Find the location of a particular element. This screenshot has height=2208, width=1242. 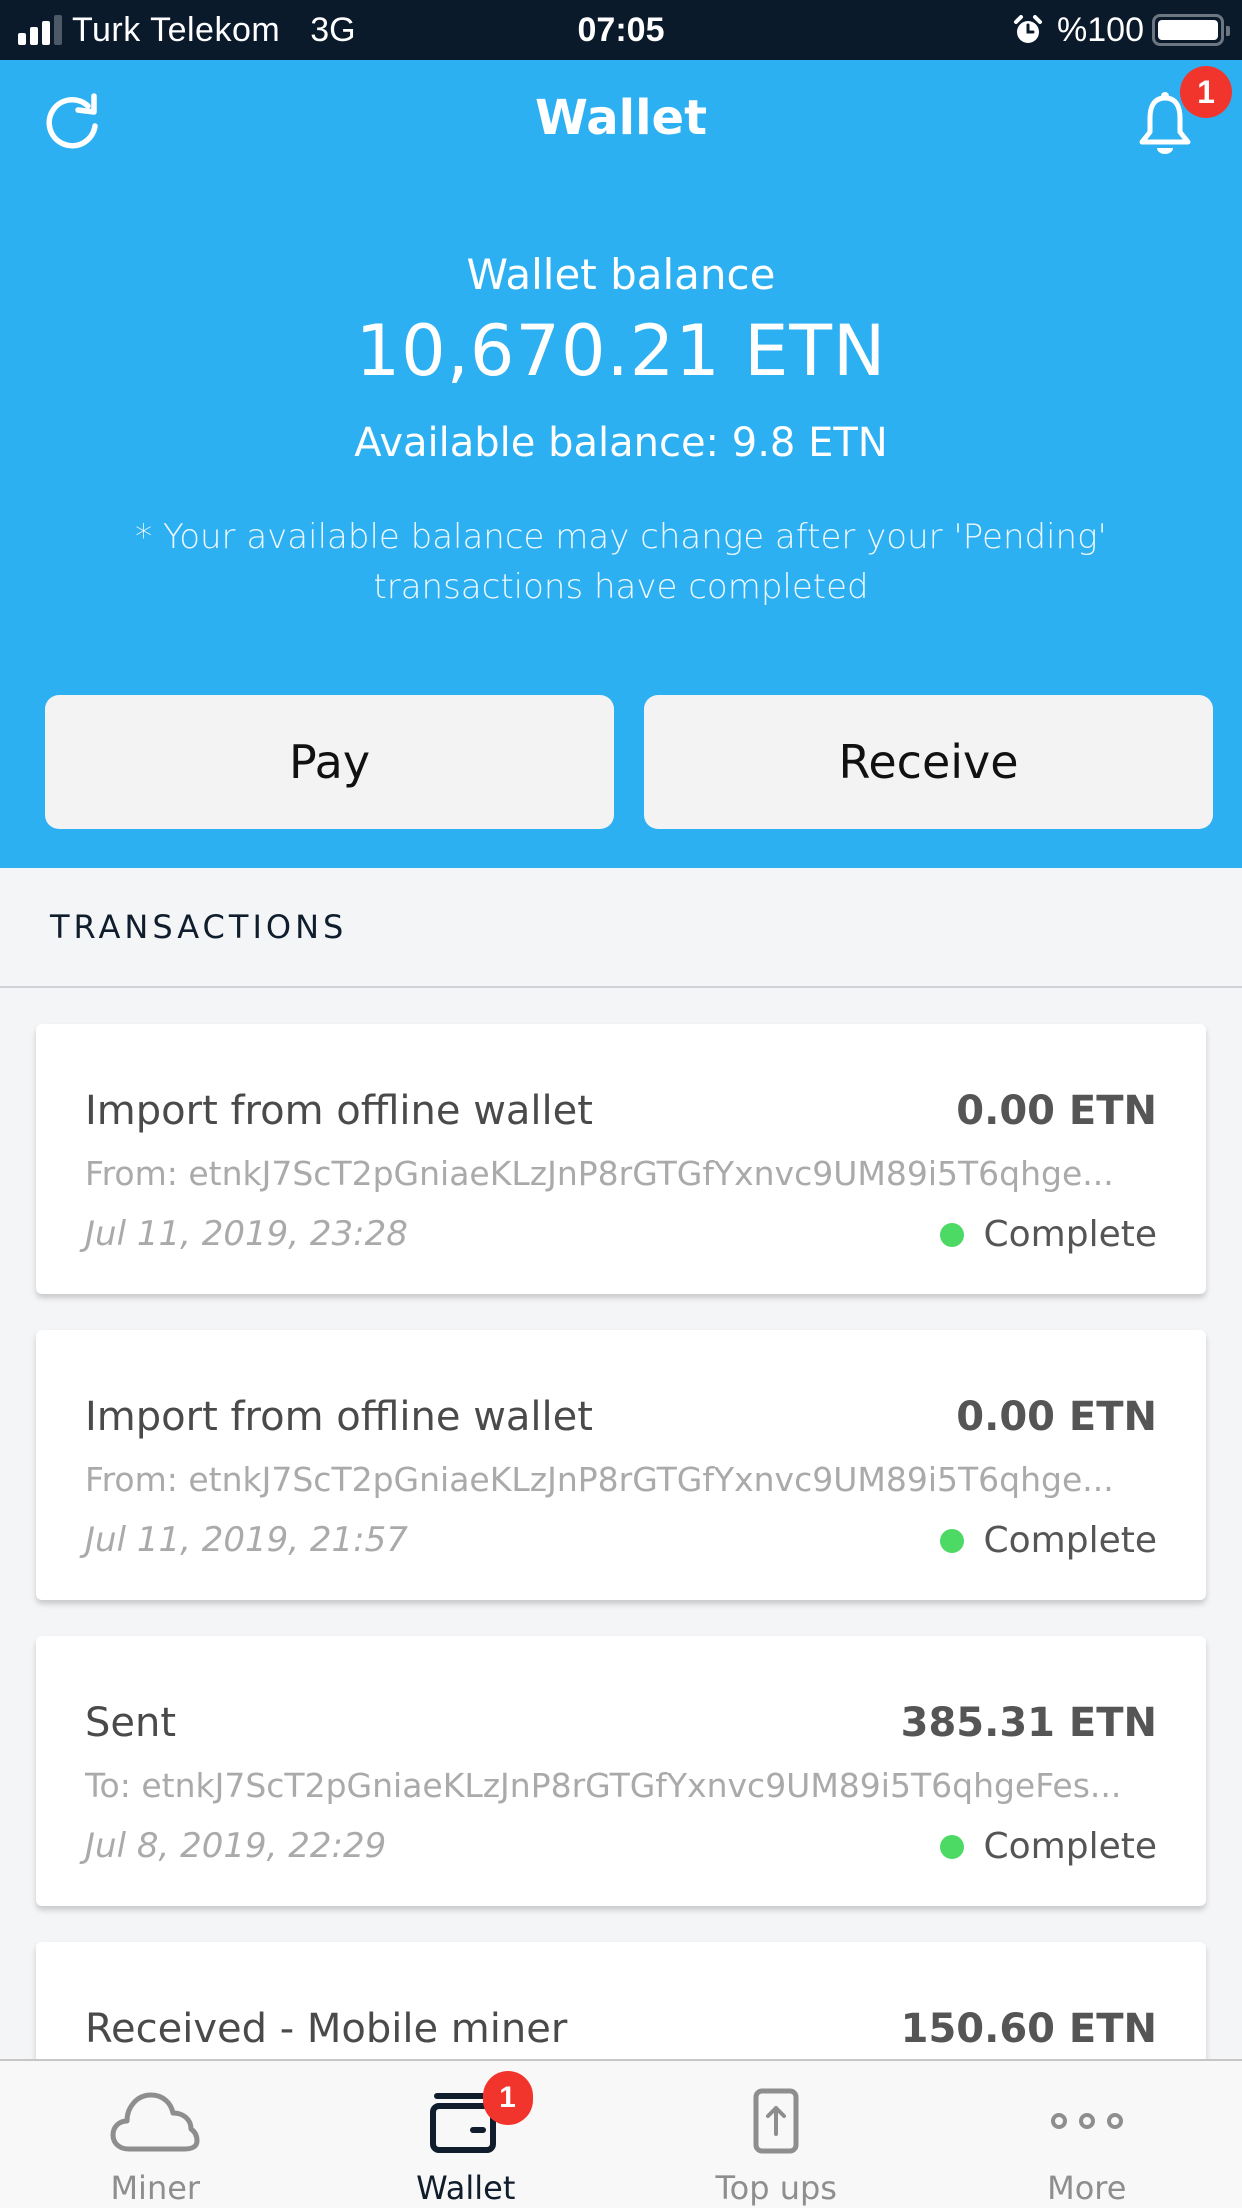

notification-badge: 1 is located at coordinates (1206, 92).